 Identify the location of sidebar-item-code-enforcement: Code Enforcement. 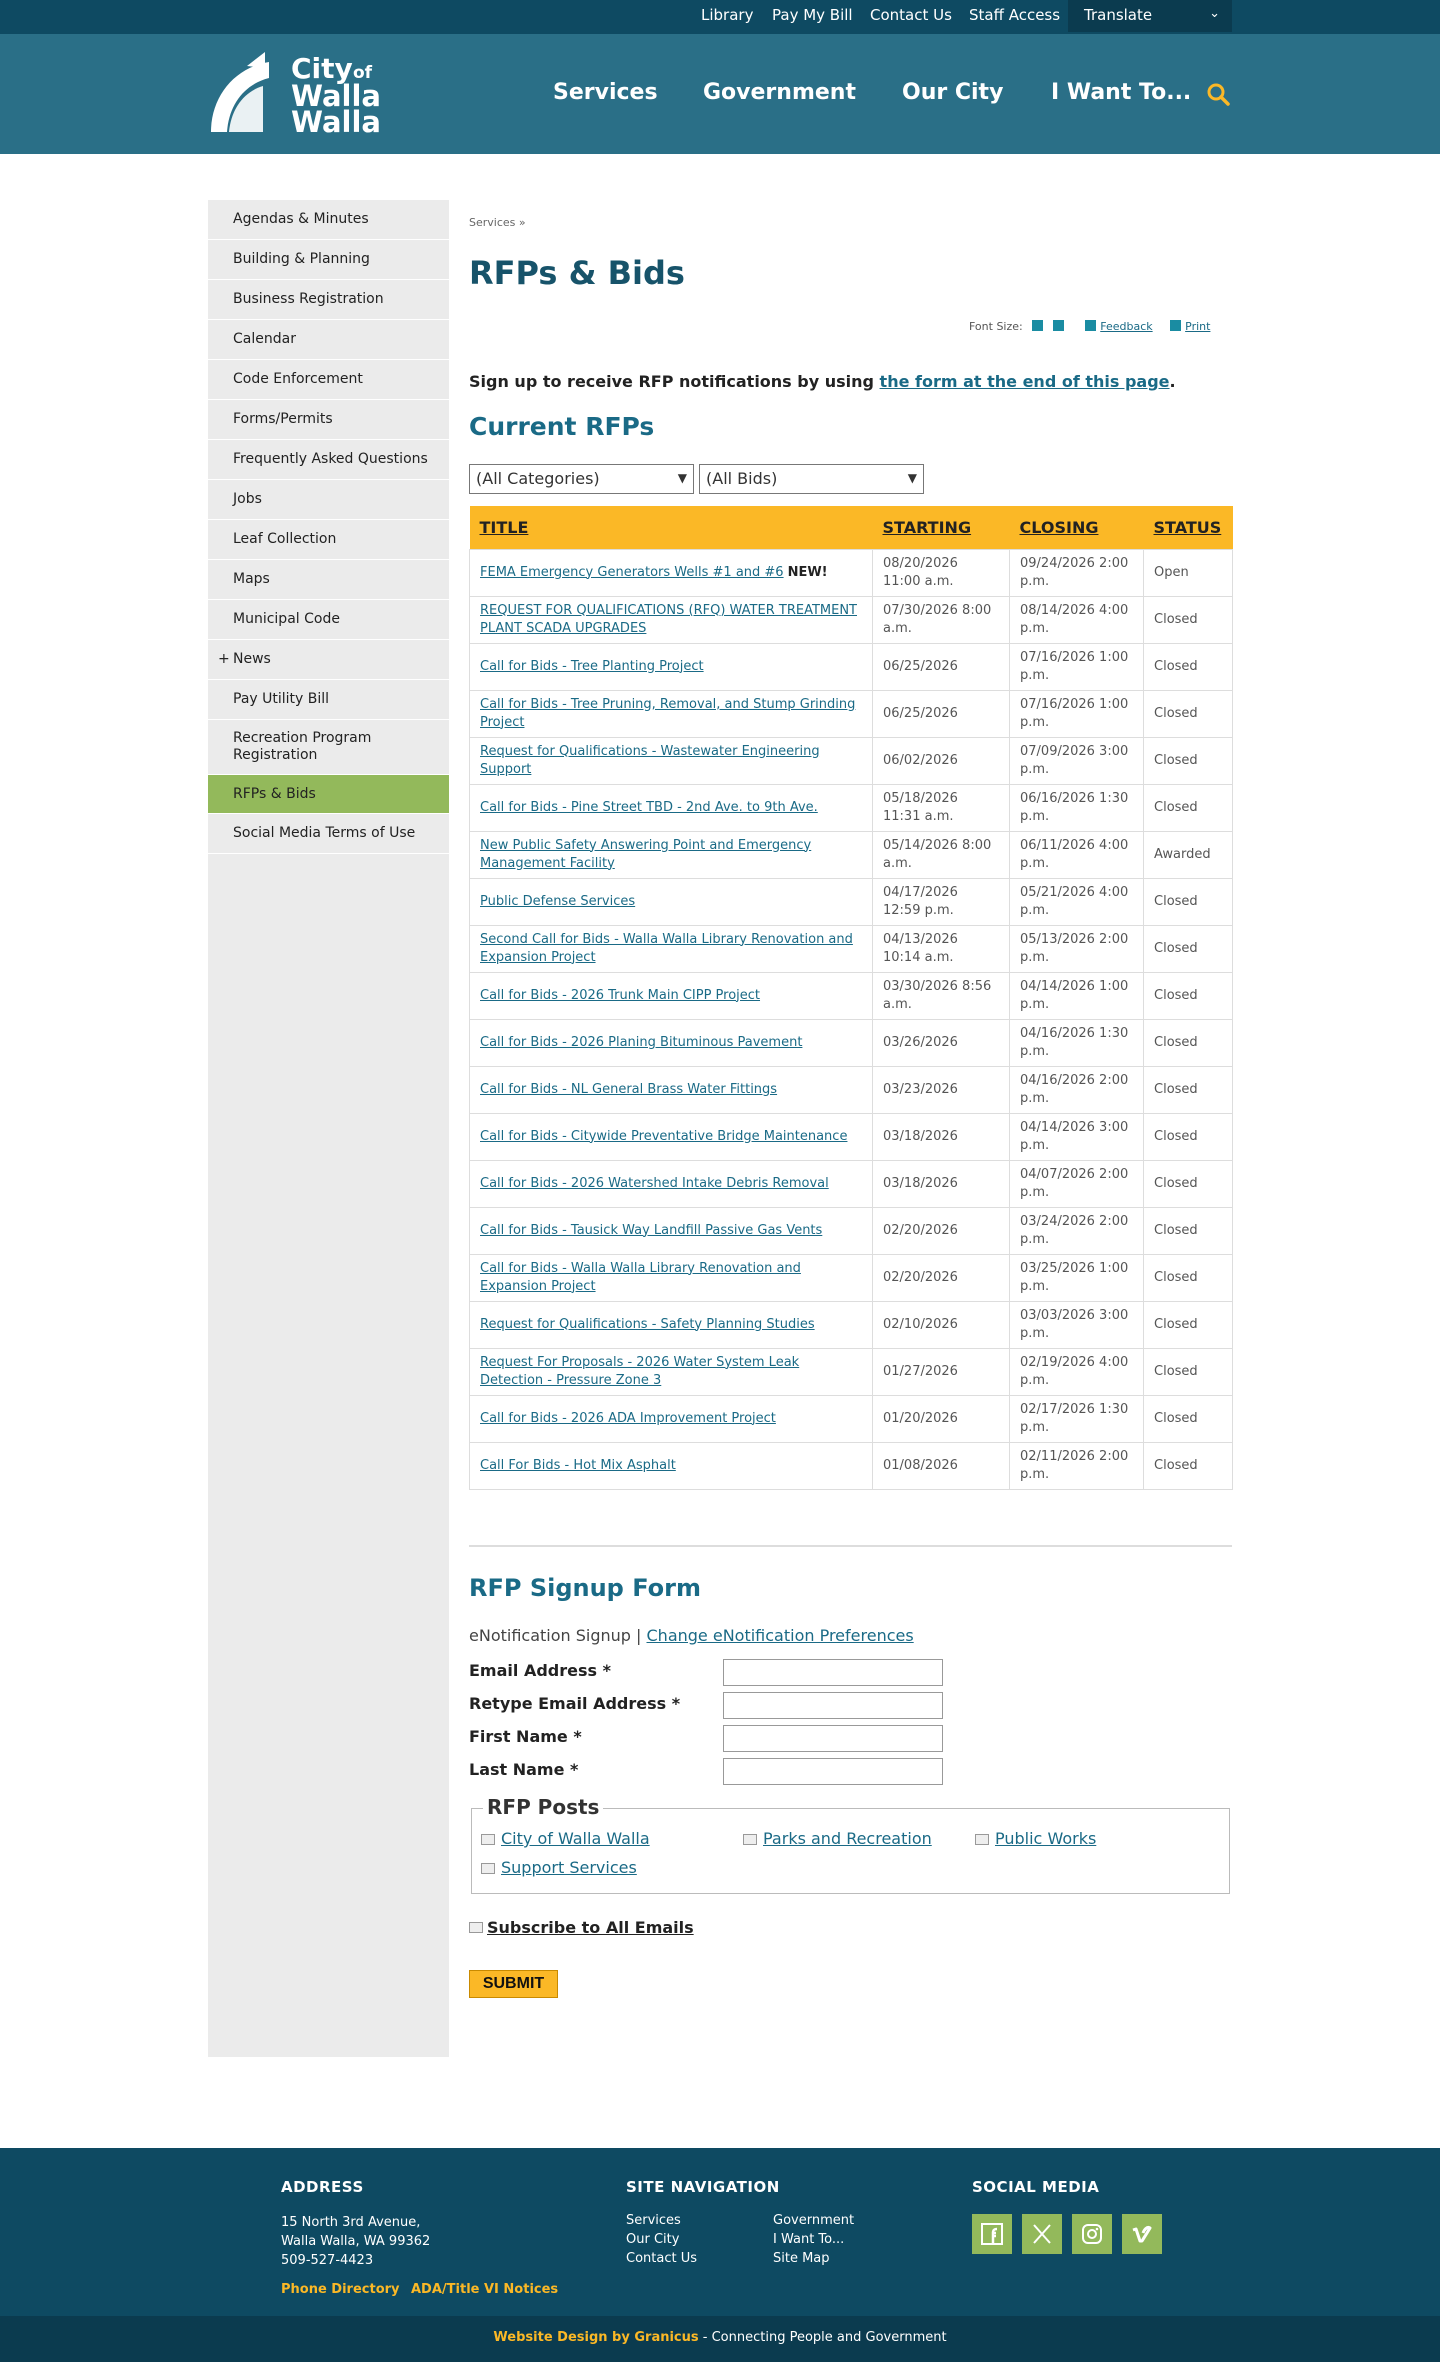
(328, 380).